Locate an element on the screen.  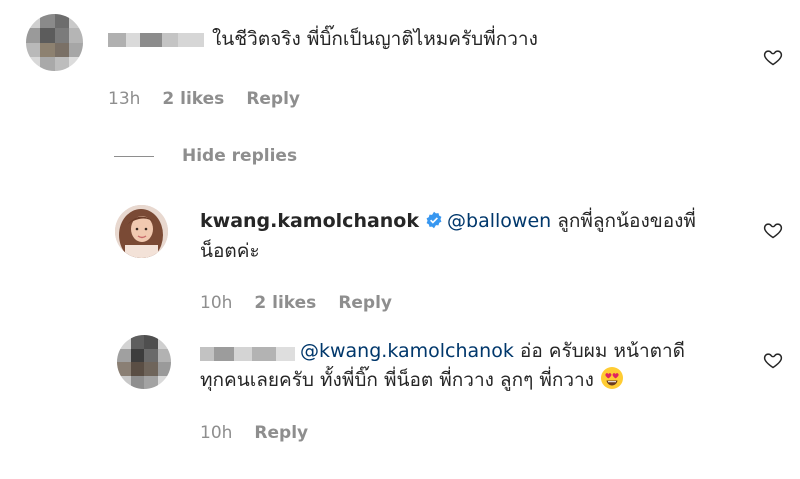
comment-timestamp: 13h is located at coordinates (124, 99).